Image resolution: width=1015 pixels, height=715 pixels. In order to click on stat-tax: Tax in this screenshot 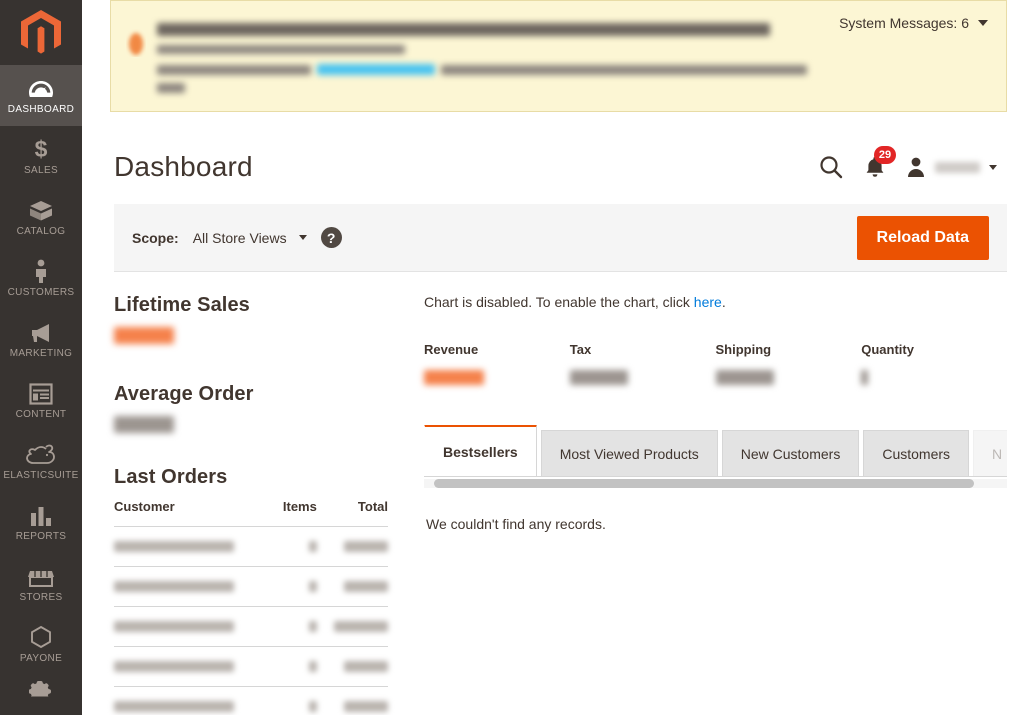, I will do `click(642, 363)`.